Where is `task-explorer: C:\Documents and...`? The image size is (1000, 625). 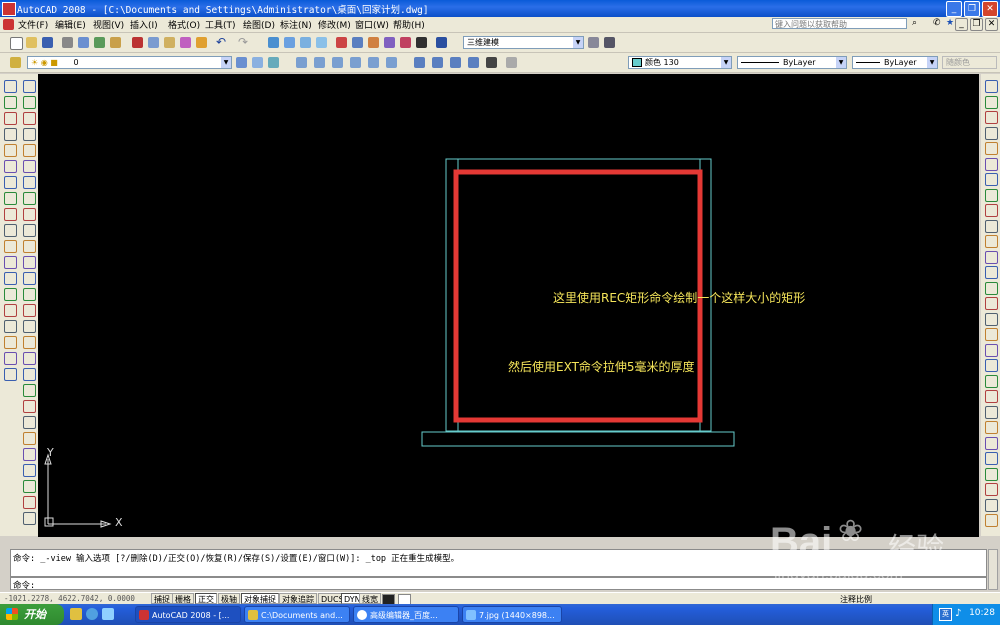 task-explorer: C:\Documents and... is located at coordinates (297, 614).